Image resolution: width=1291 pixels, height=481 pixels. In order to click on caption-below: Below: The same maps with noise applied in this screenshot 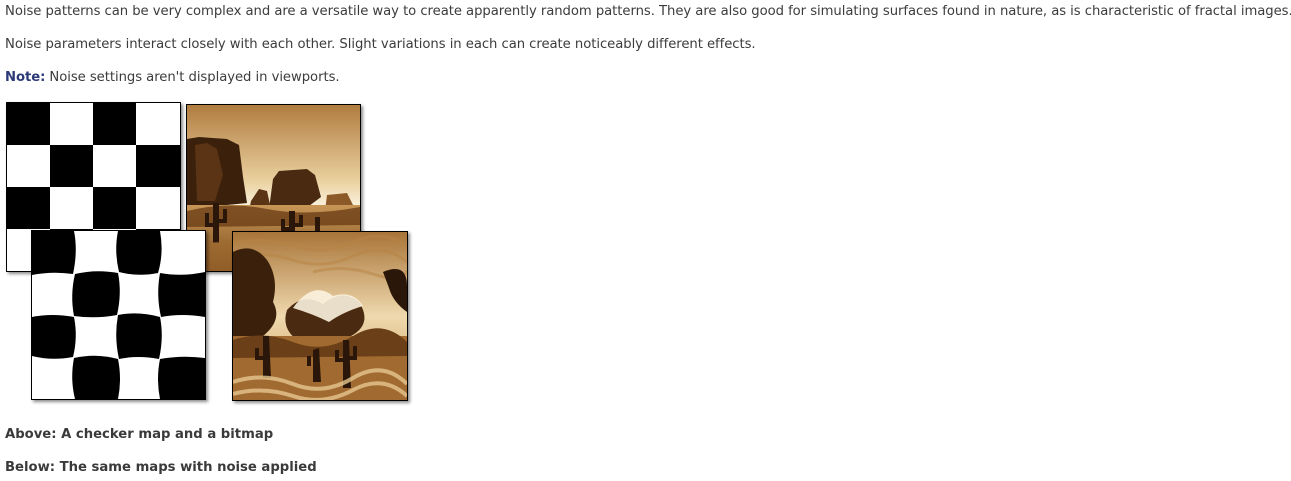, I will do `click(161, 467)`.